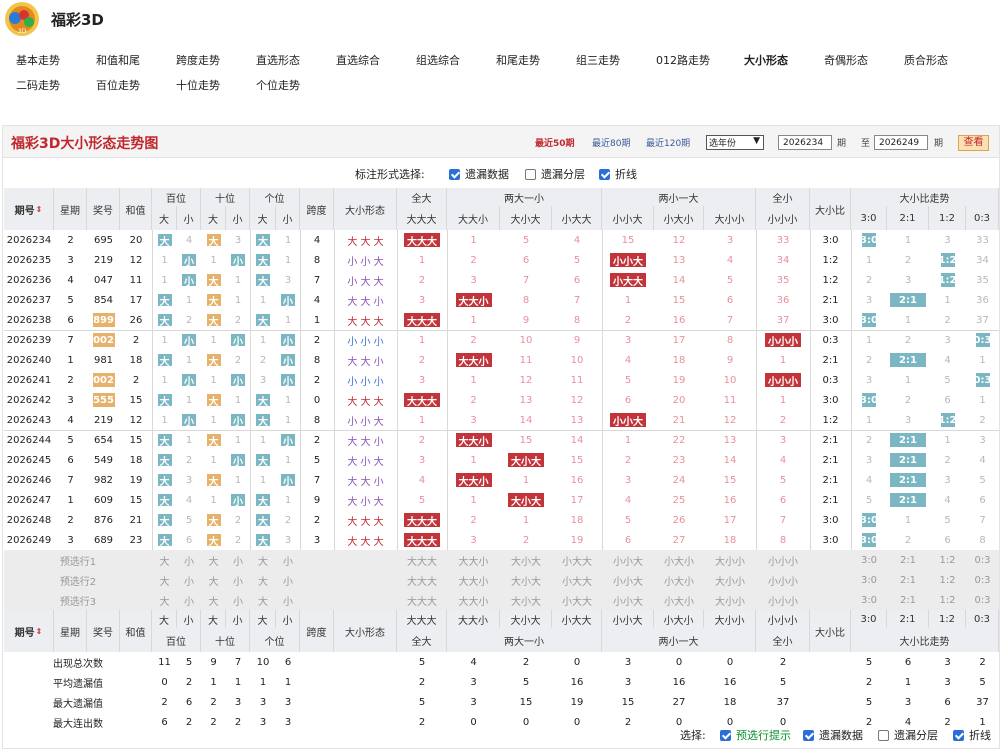  I want to click on ge-omission-cell: 2, so click(288, 520).